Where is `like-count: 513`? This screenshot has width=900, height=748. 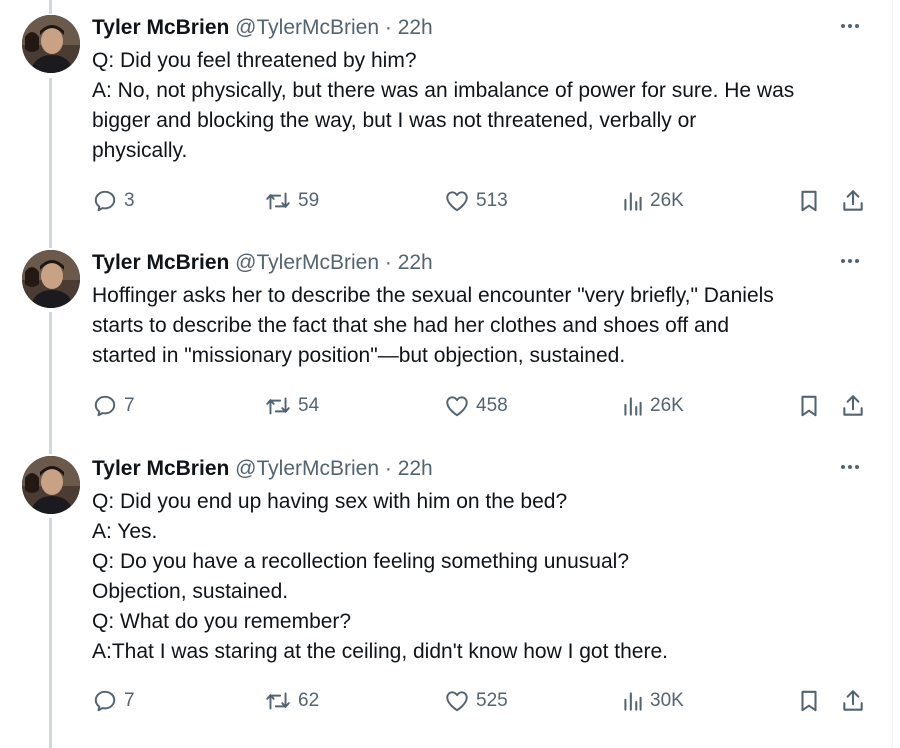 like-count: 513 is located at coordinates (492, 200).